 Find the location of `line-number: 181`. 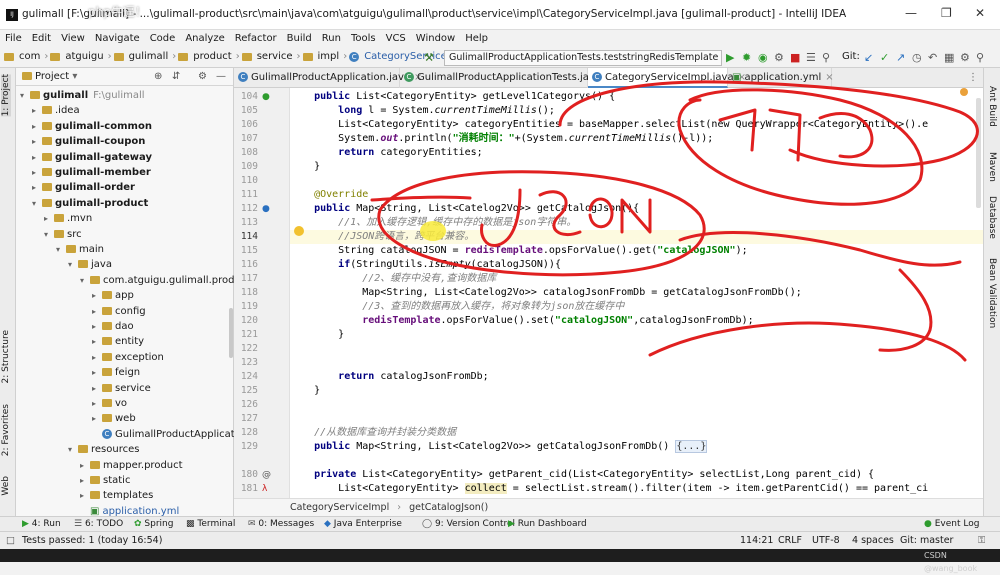

line-number: 181 is located at coordinates (246, 489).